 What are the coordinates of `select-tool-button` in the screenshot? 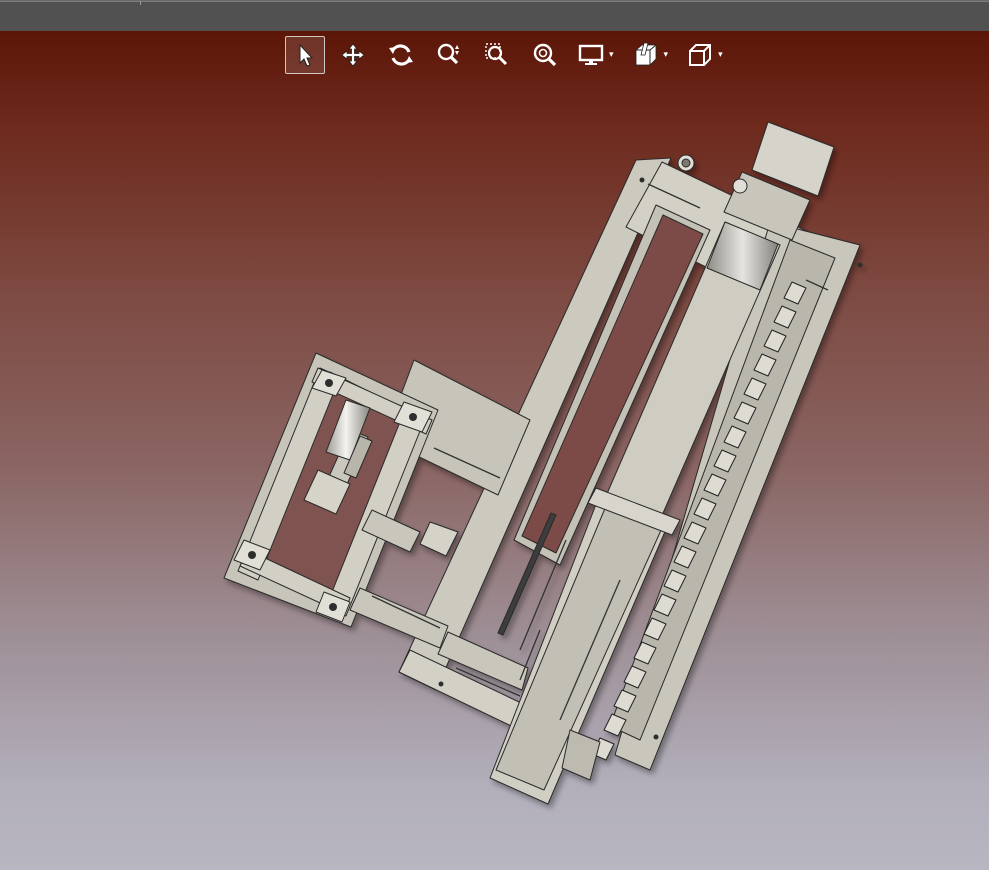 It's located at (305, 55).